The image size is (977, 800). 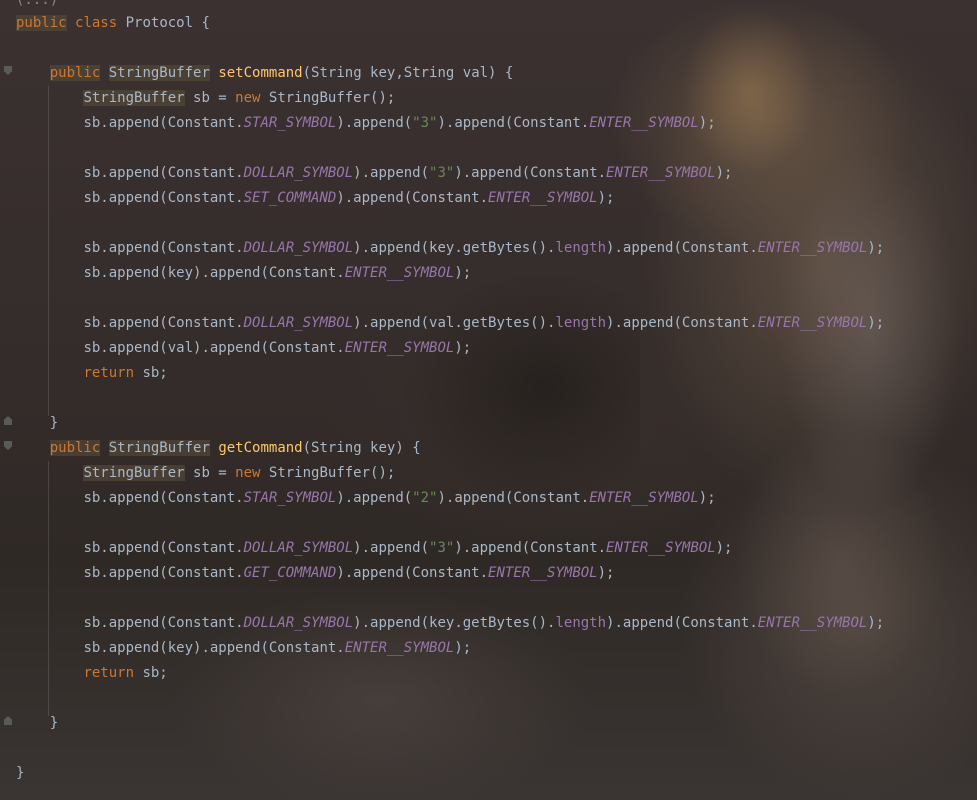 What do you see at coordinates (151, 673) in the screenshot?
I see `code-token: sb;` at bounding box center [151, 673].